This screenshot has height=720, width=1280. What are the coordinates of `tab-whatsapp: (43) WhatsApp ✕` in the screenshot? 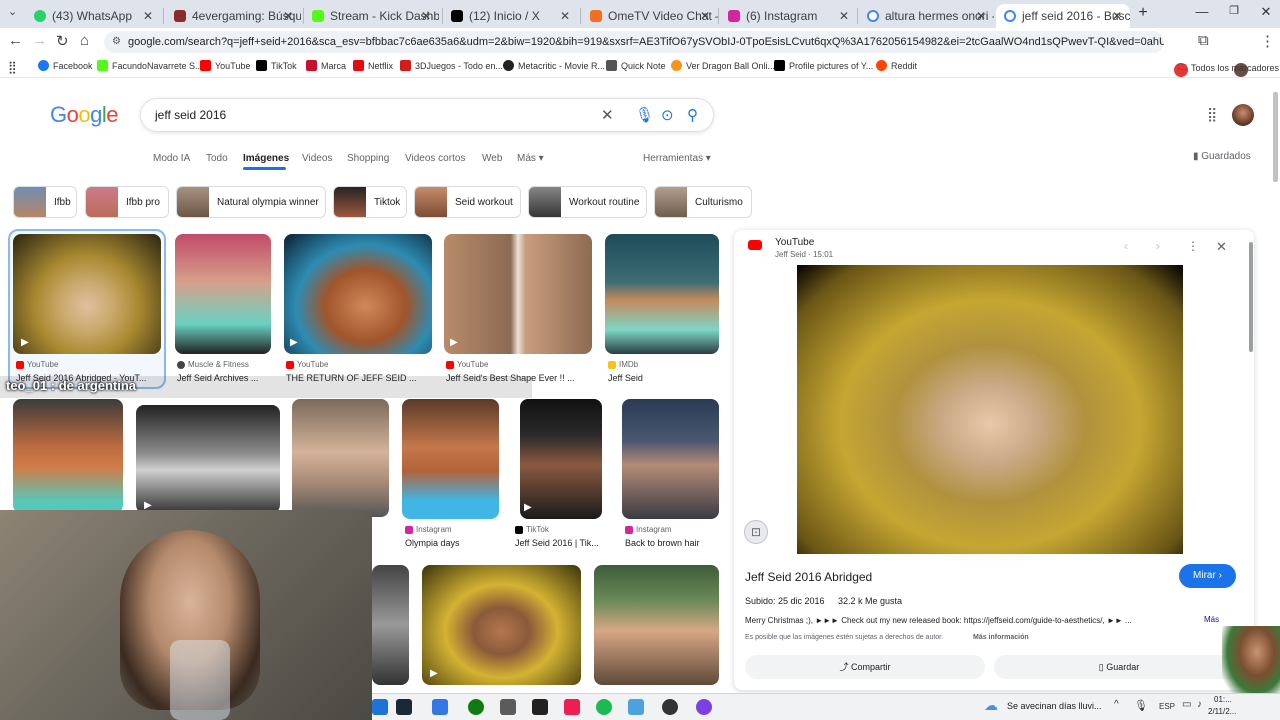 It's located at (93, 16).